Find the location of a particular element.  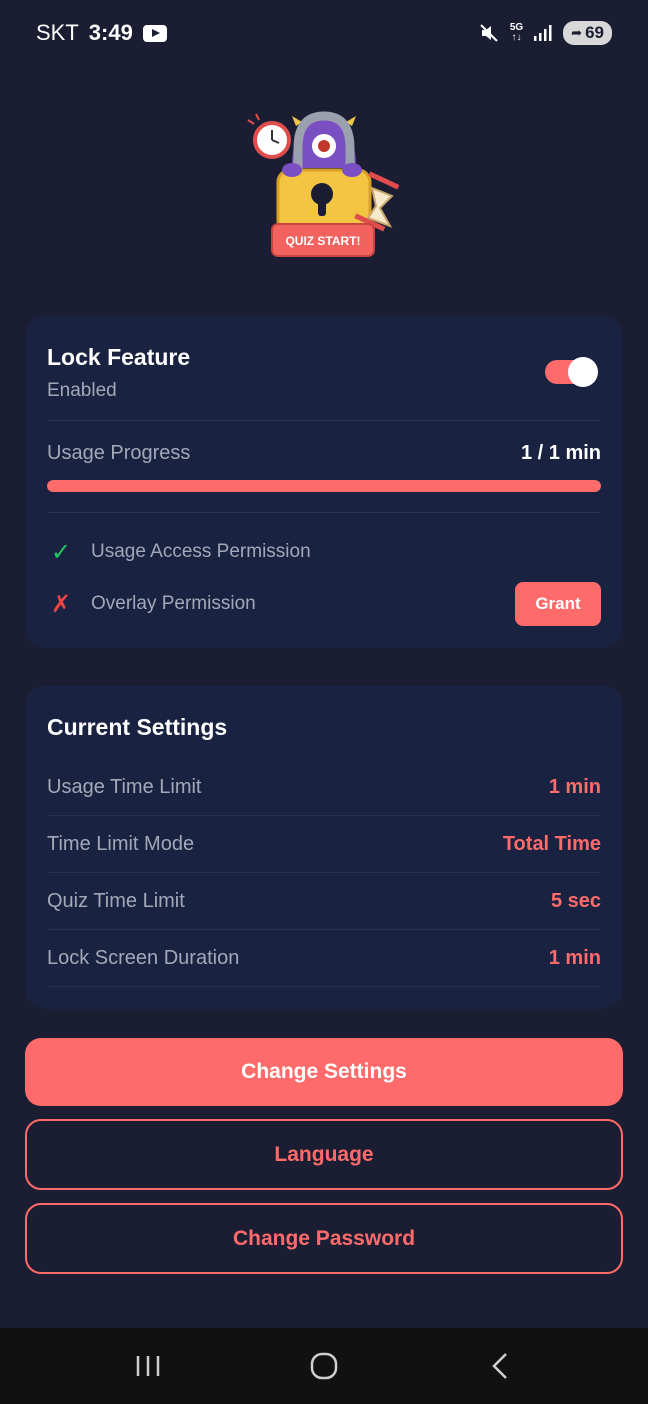

clock: 3:49 is located at coordinates (110, 32).